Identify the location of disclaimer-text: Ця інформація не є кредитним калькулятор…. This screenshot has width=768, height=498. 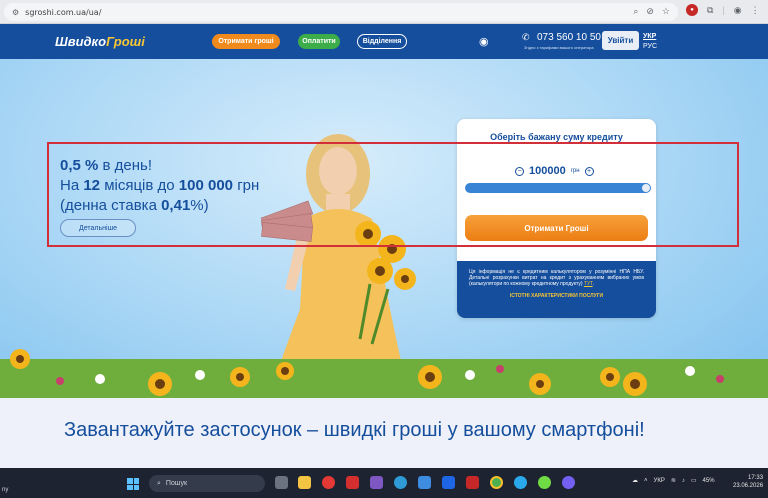
(556, 278).